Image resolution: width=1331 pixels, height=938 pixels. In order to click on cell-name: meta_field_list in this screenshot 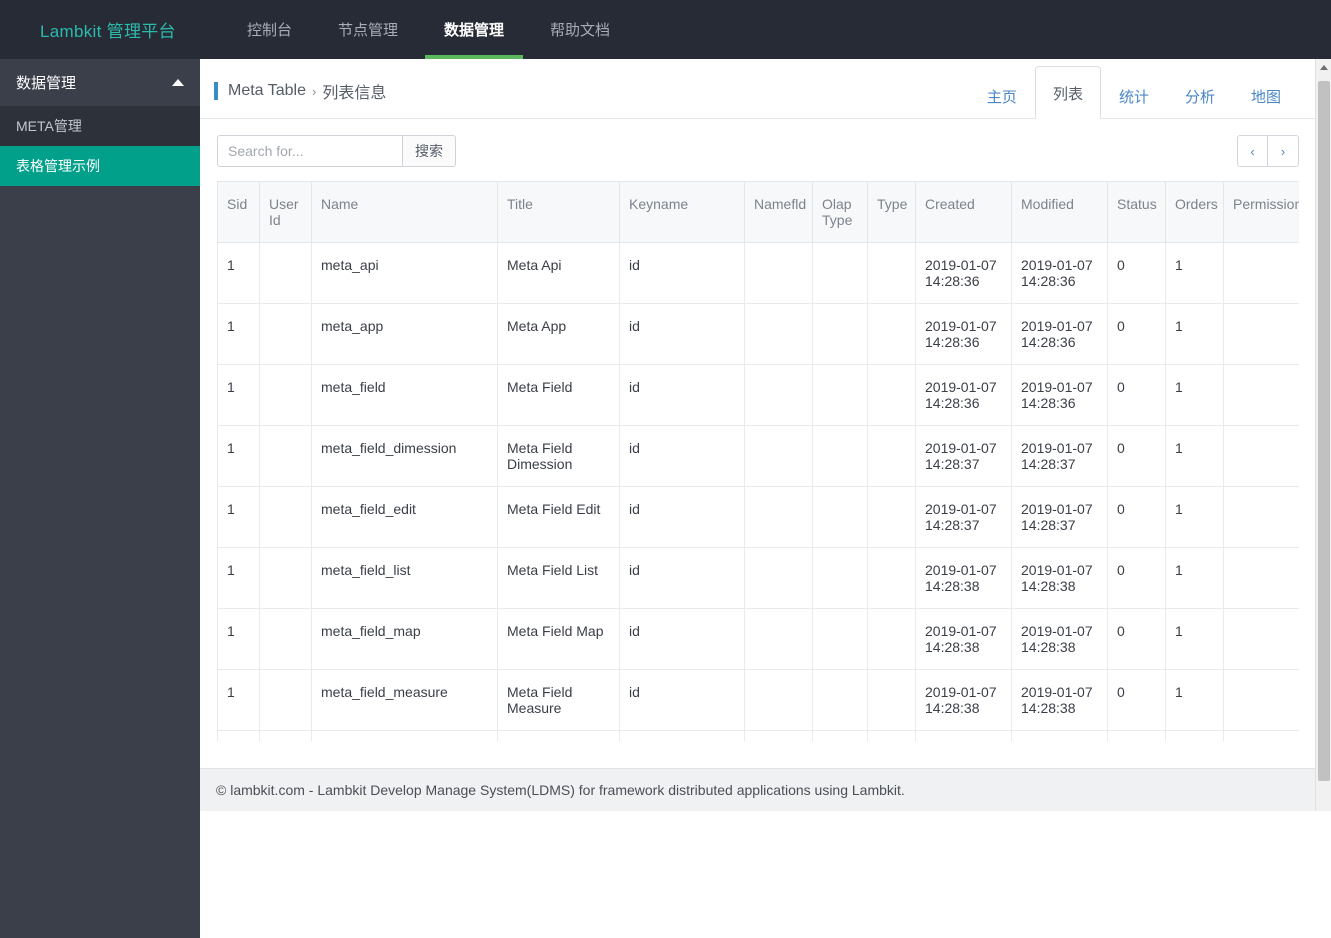, I will do `click(405, 578)`.